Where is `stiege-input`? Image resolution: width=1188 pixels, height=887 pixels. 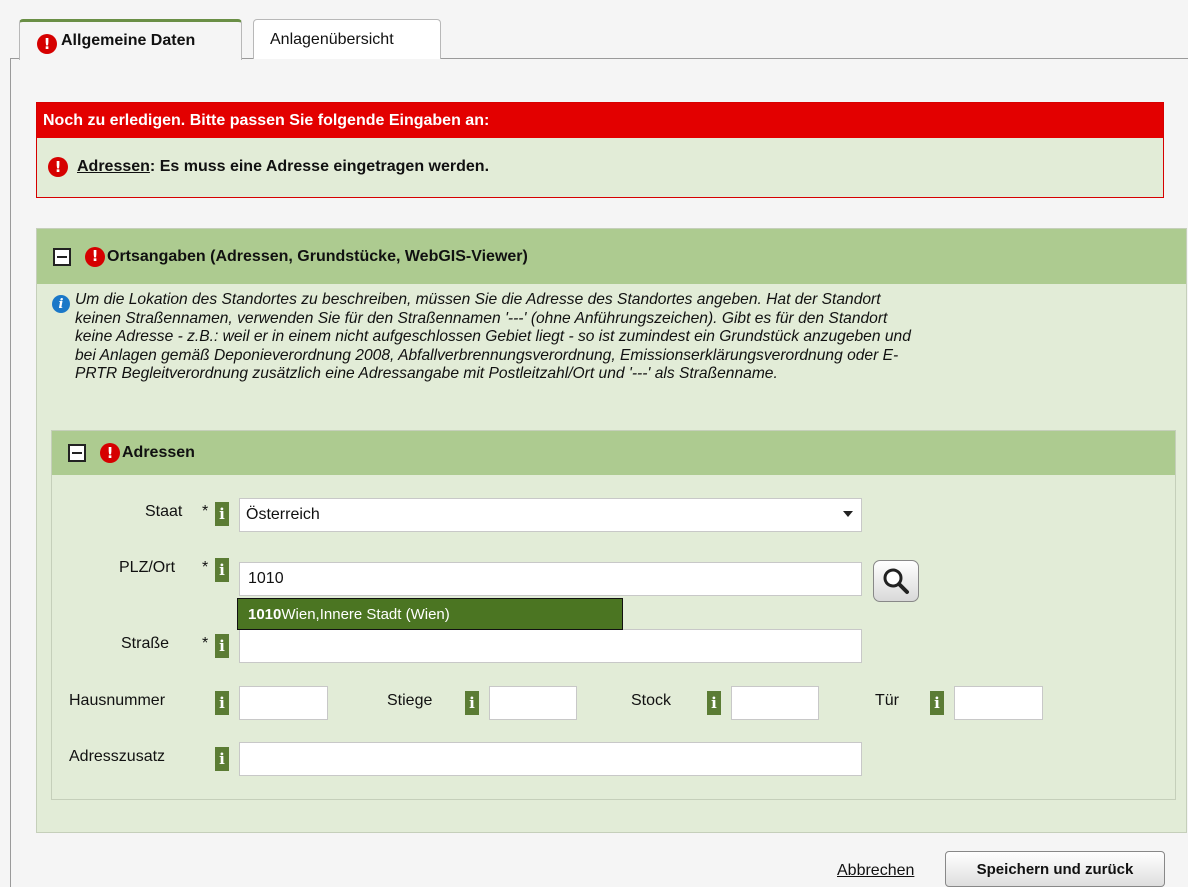 stiege-input is located at coordinates (533, 703).